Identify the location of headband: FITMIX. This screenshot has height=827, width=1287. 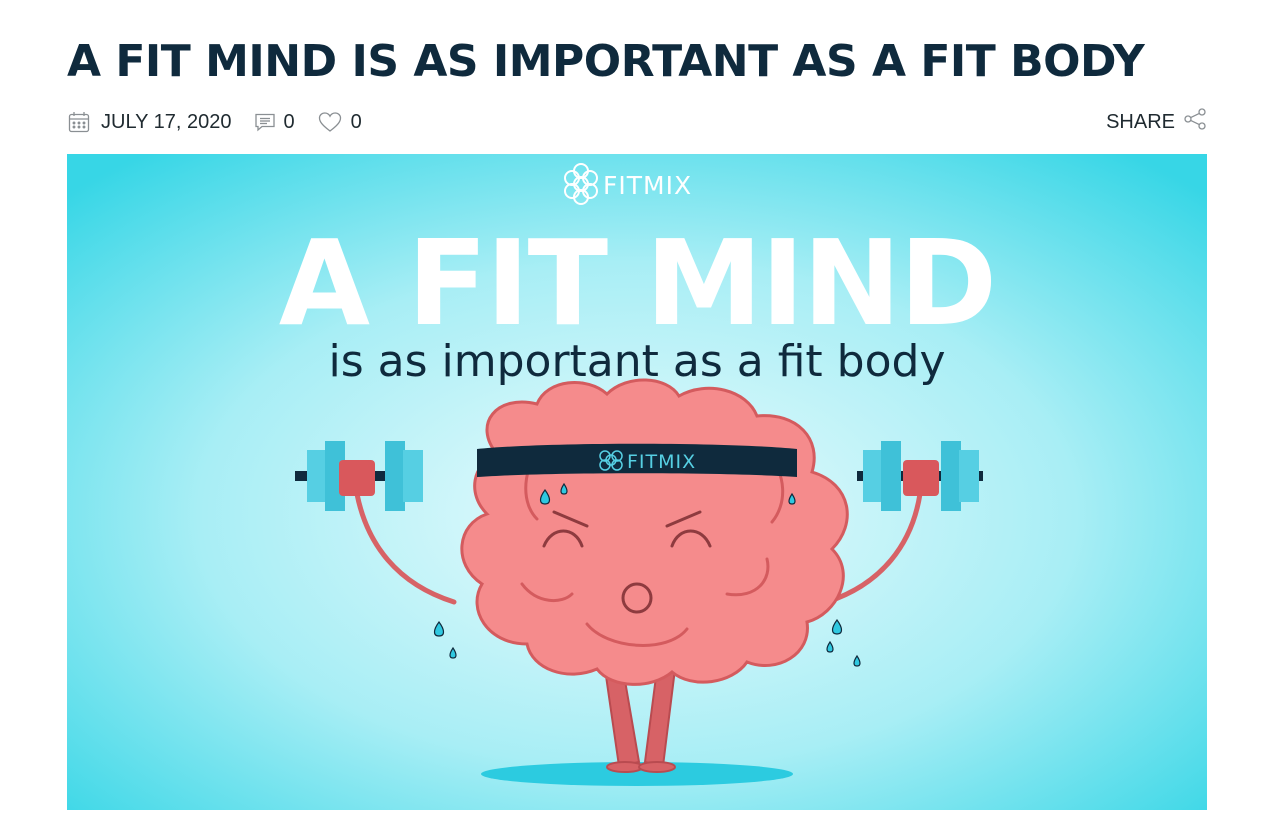
(637, 460).